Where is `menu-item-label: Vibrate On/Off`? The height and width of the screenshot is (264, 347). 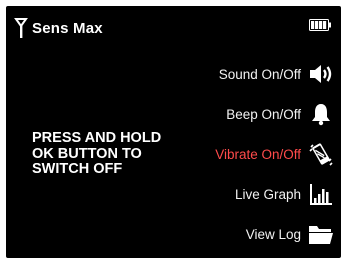
menu-item-label: Vibrate On/Off is located at coordinates (258, 154).